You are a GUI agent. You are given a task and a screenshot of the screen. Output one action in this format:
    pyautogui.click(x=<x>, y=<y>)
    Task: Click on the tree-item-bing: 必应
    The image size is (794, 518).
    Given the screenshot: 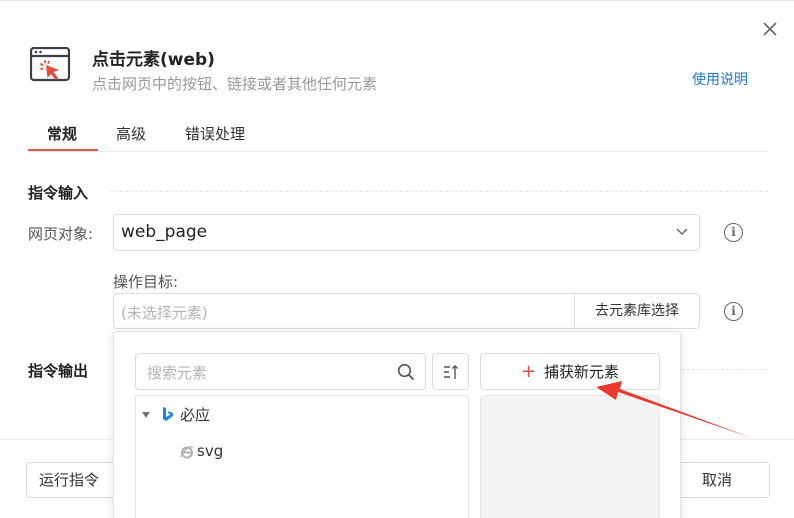 What is the action you would take?
    pyautogui.click(x=302, y=414)
    